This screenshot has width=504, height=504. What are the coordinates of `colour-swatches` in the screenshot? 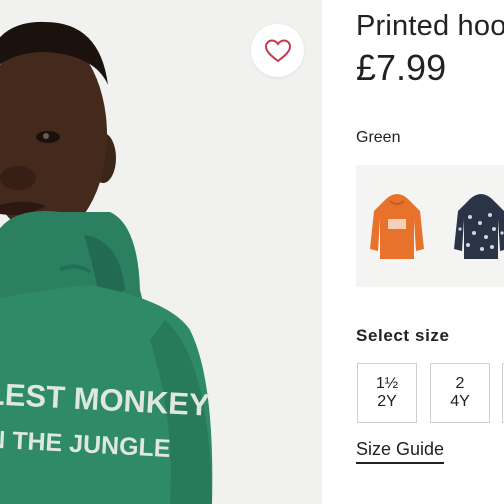 It's located at (430, 226).